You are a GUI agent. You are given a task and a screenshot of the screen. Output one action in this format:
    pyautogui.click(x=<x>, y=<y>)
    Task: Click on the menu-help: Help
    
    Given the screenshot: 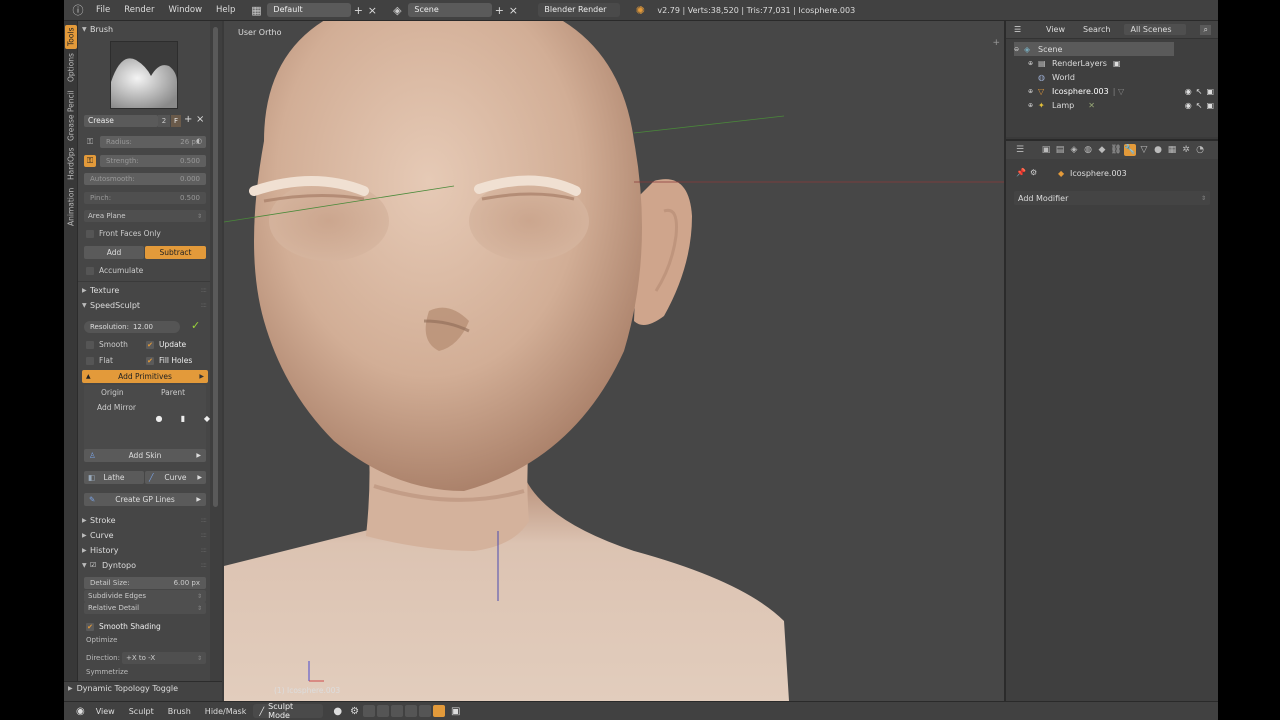 What is the action you would take?
    pyautogui.click(x=225, y=10)
    